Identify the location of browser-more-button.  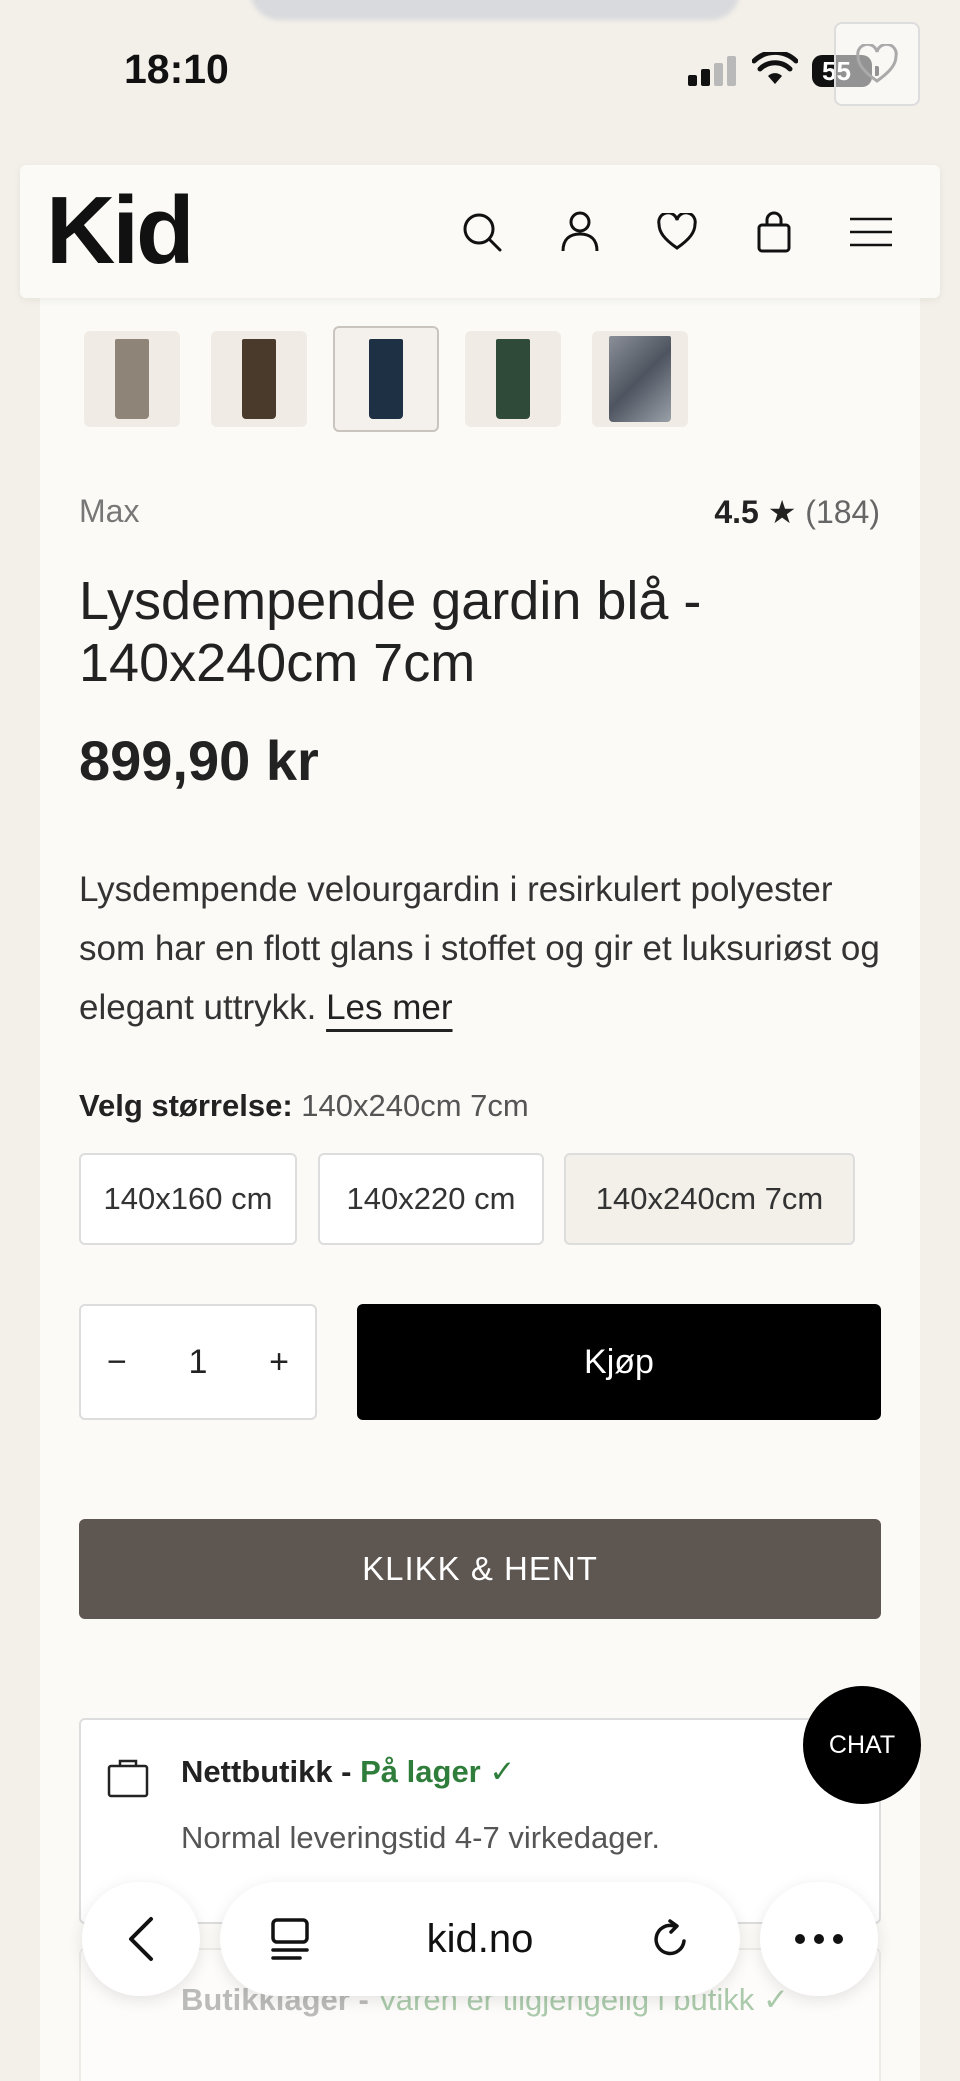
(819, 1939).